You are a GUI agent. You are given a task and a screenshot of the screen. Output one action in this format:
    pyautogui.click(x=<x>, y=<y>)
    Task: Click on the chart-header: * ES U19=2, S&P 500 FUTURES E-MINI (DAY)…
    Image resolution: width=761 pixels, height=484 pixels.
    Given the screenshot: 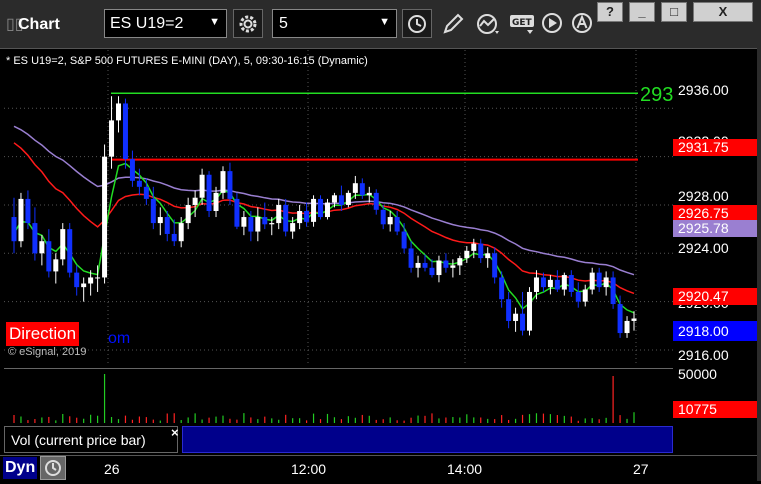 What is the action you would take?
    pyautogui.click(x=187, y=61)
    